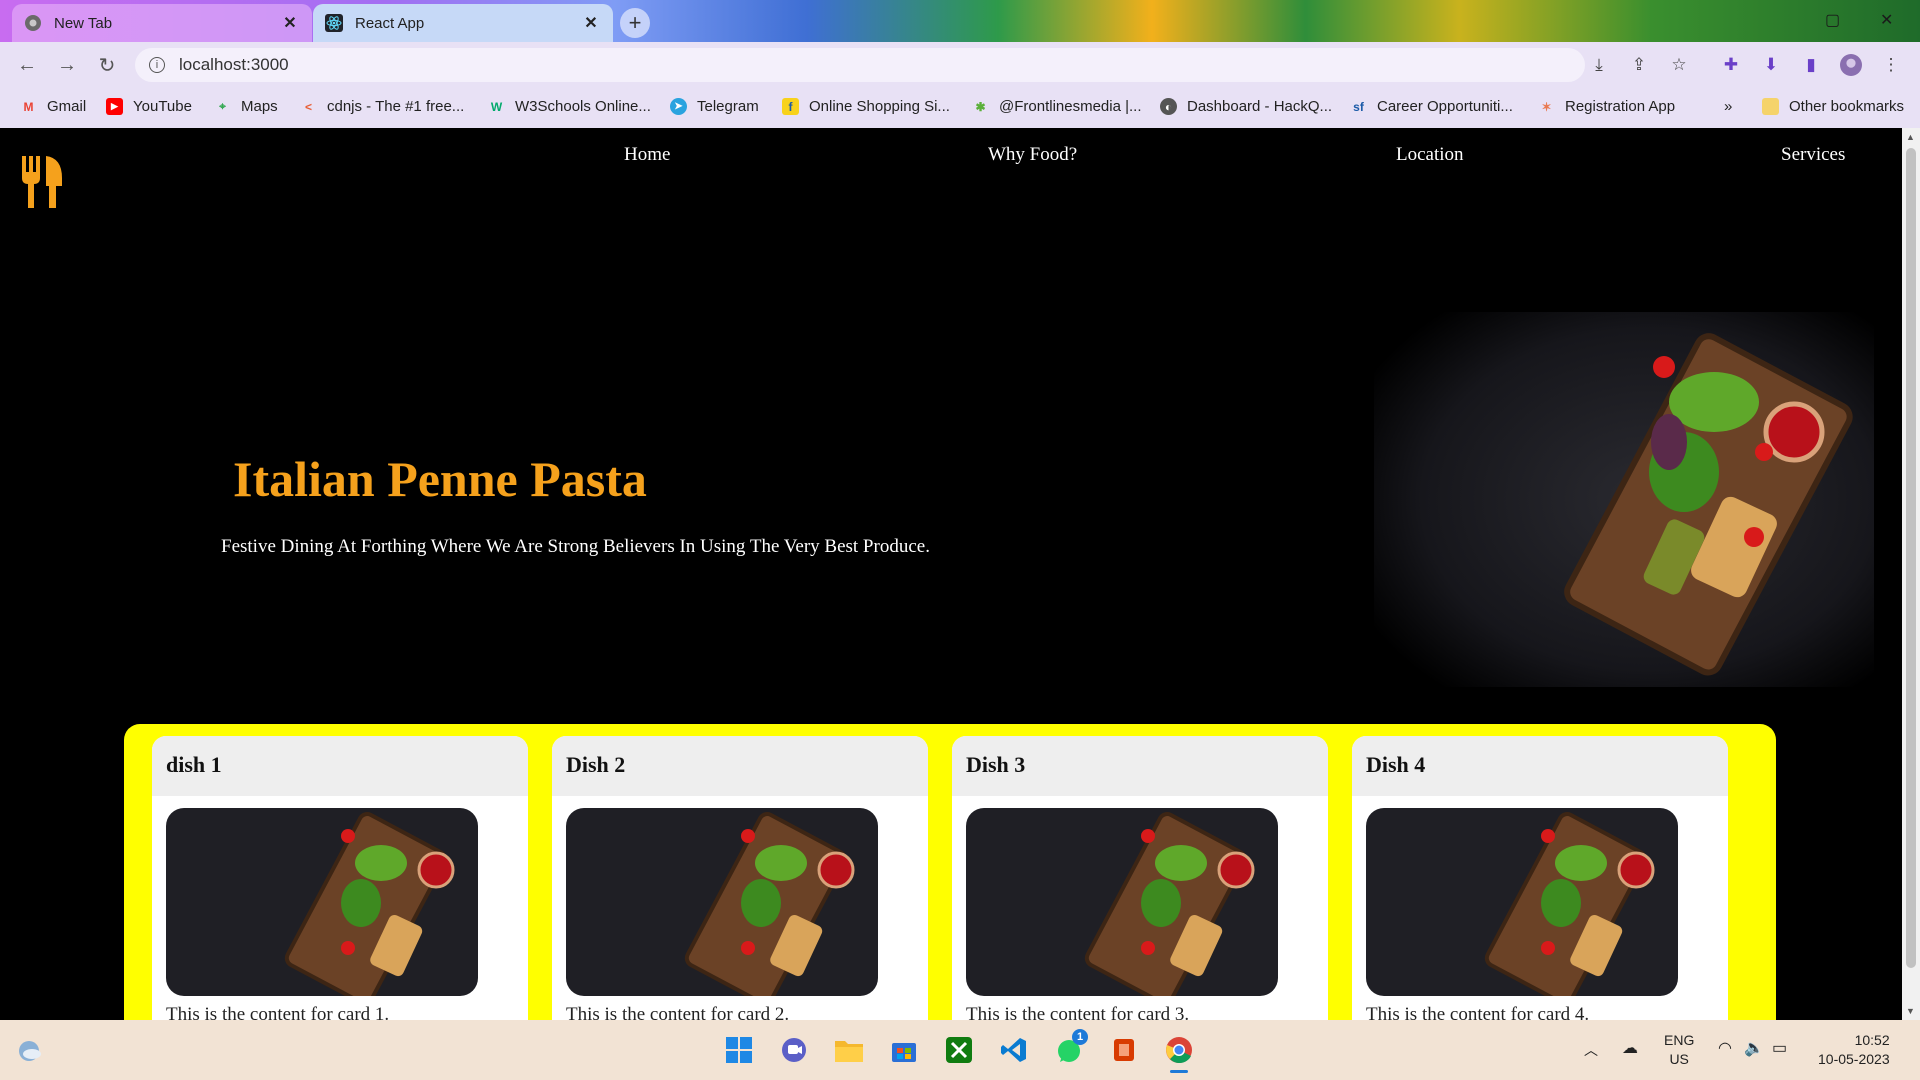 The width and height of the screenshot is (1920, 1080). I want to click on fork-knife-icon, so click(43, 182).